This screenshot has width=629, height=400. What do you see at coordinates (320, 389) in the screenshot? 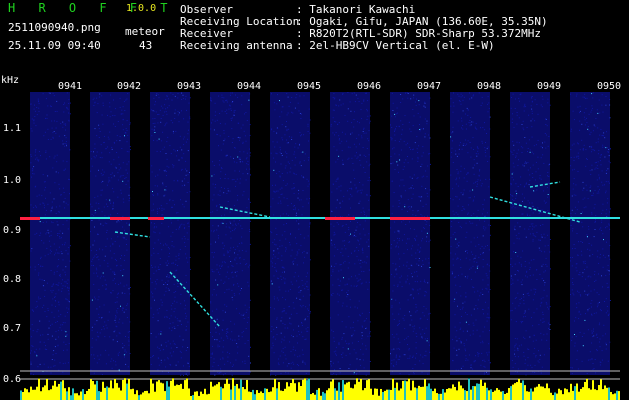
I see `signal-bars` at bounding box center [320, 389].